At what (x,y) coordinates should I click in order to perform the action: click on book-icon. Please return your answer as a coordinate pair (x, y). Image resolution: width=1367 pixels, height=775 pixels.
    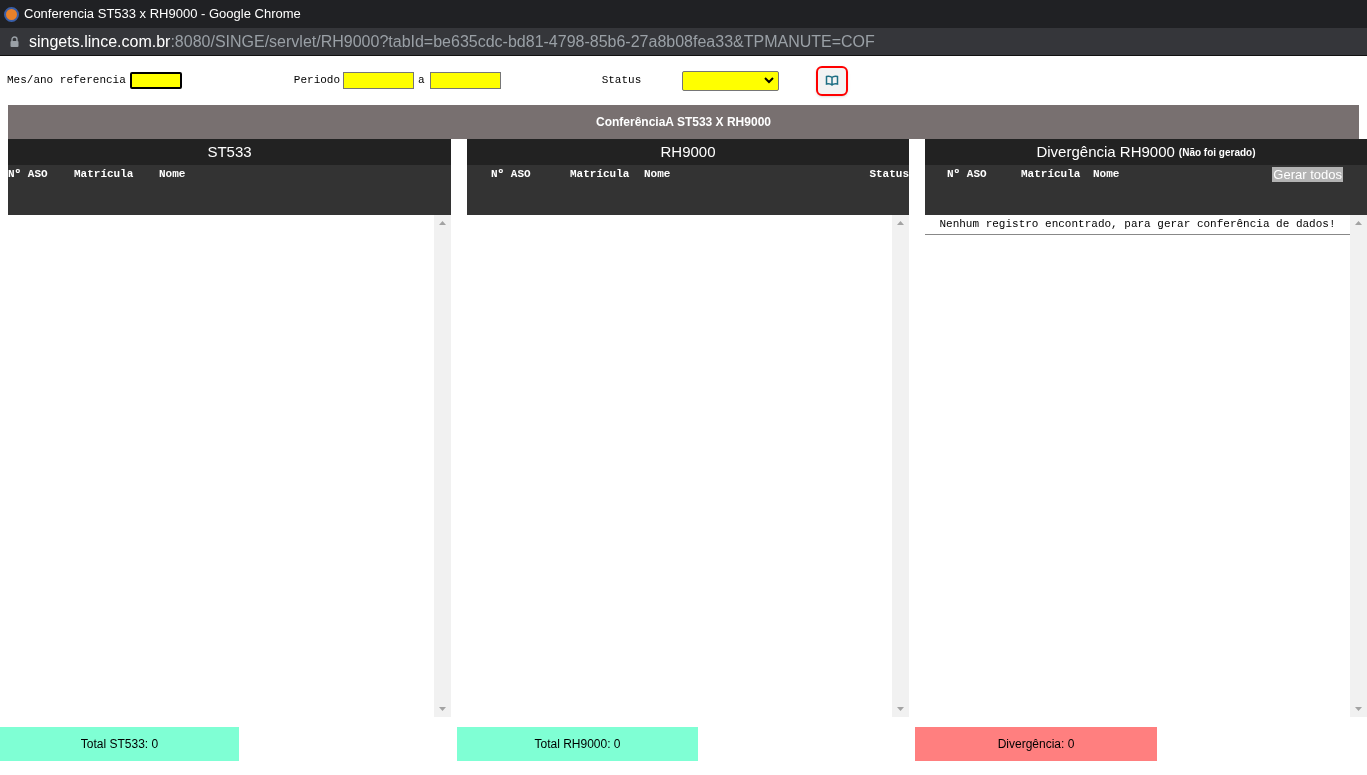
    Looking at the image, I should click on (832, 80).